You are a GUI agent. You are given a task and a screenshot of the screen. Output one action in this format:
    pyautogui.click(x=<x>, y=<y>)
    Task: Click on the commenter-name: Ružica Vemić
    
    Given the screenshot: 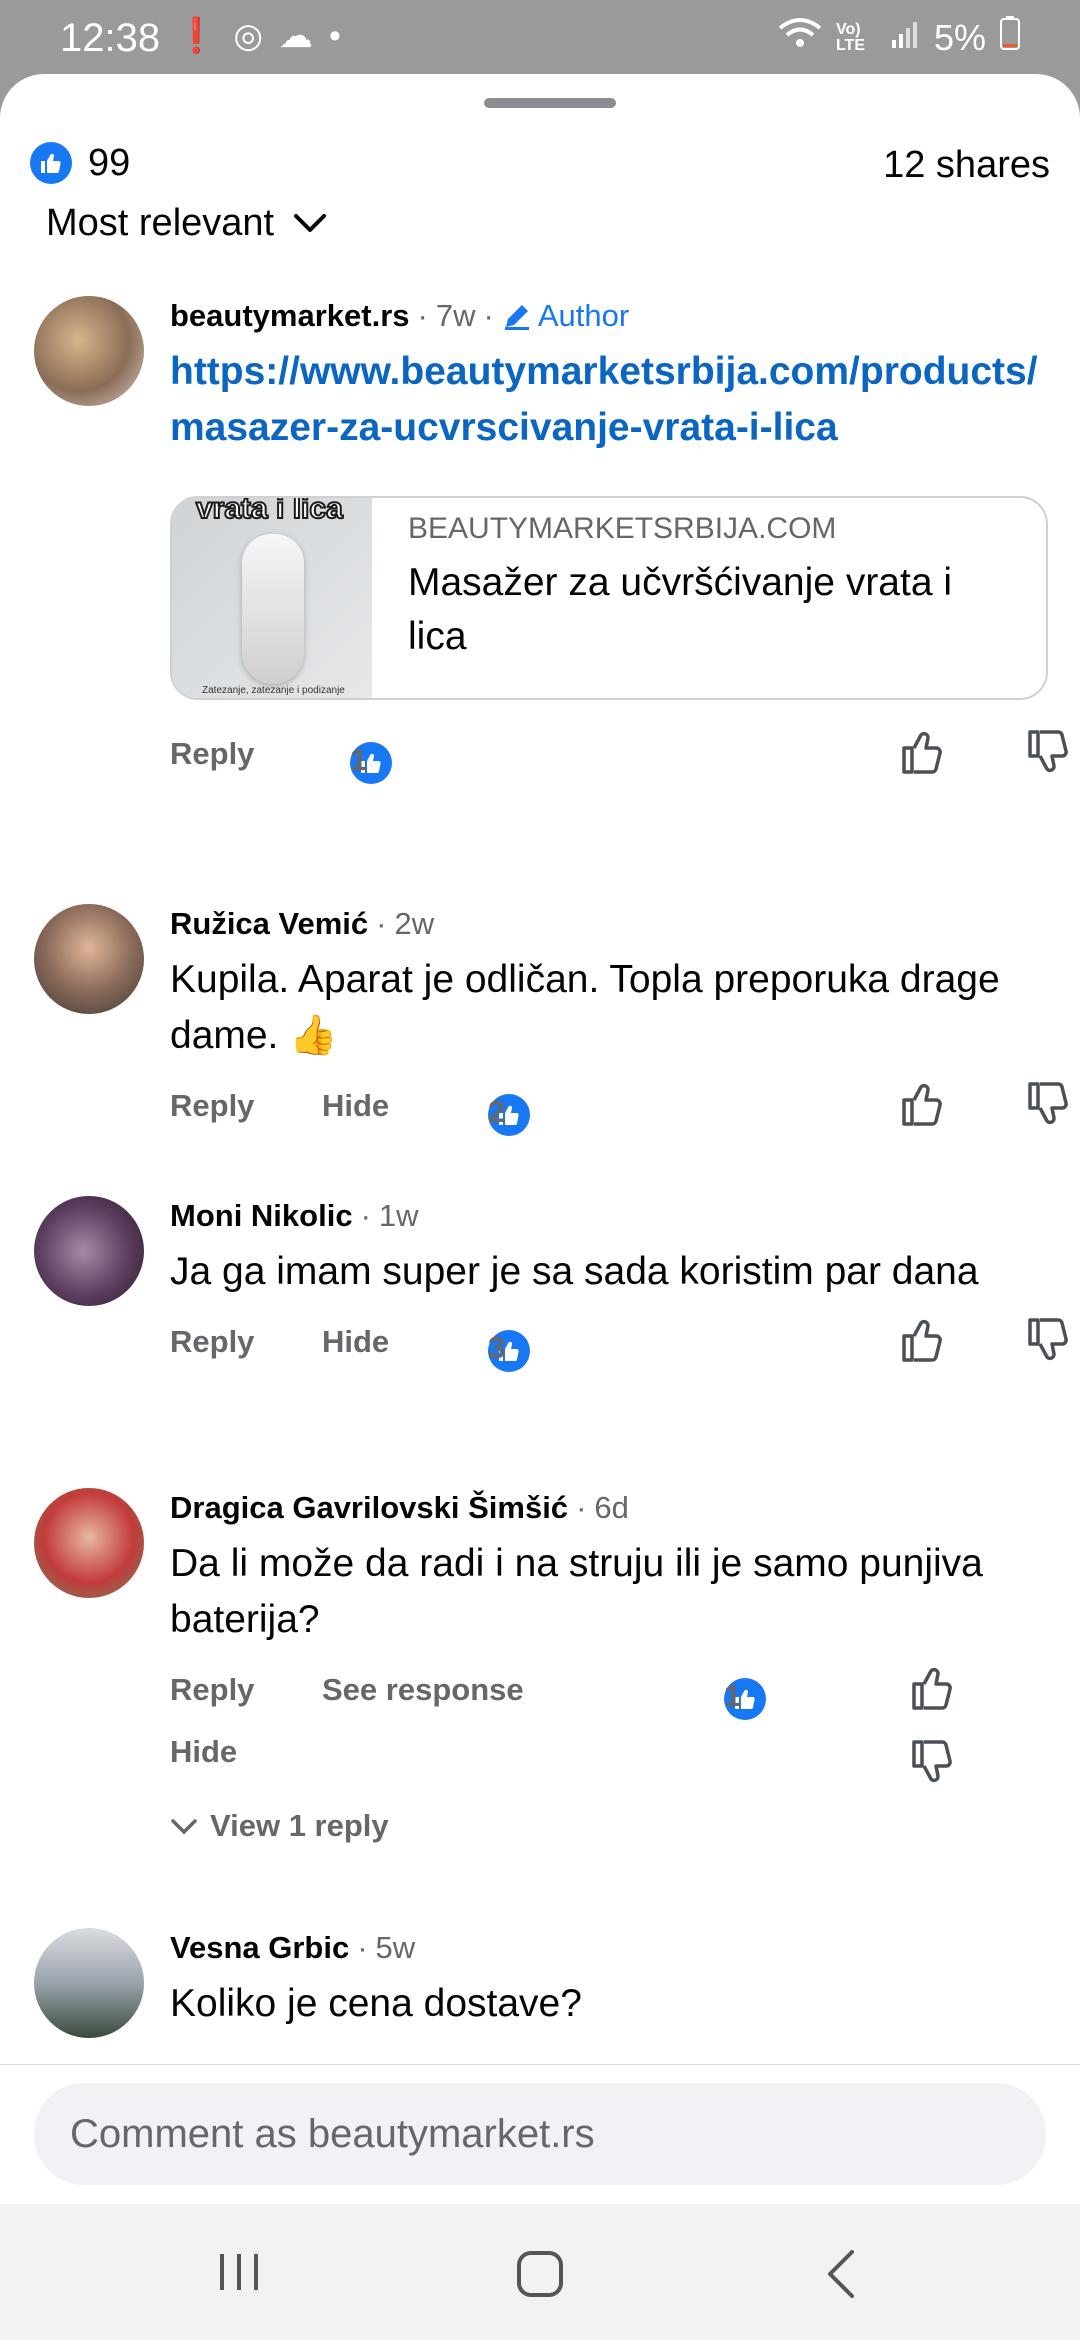 What is the action you would take?
    pyautogui.click(x=269, y=924)
    